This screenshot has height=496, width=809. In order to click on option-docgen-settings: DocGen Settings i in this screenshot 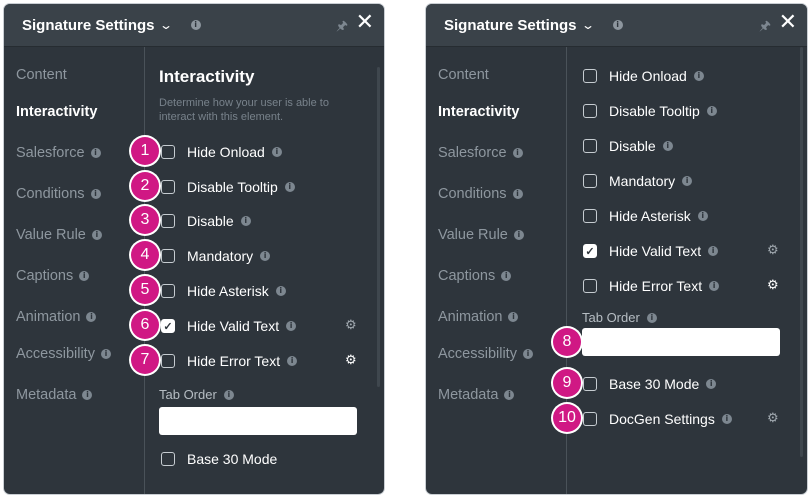, I will do `click(657, 419)`.